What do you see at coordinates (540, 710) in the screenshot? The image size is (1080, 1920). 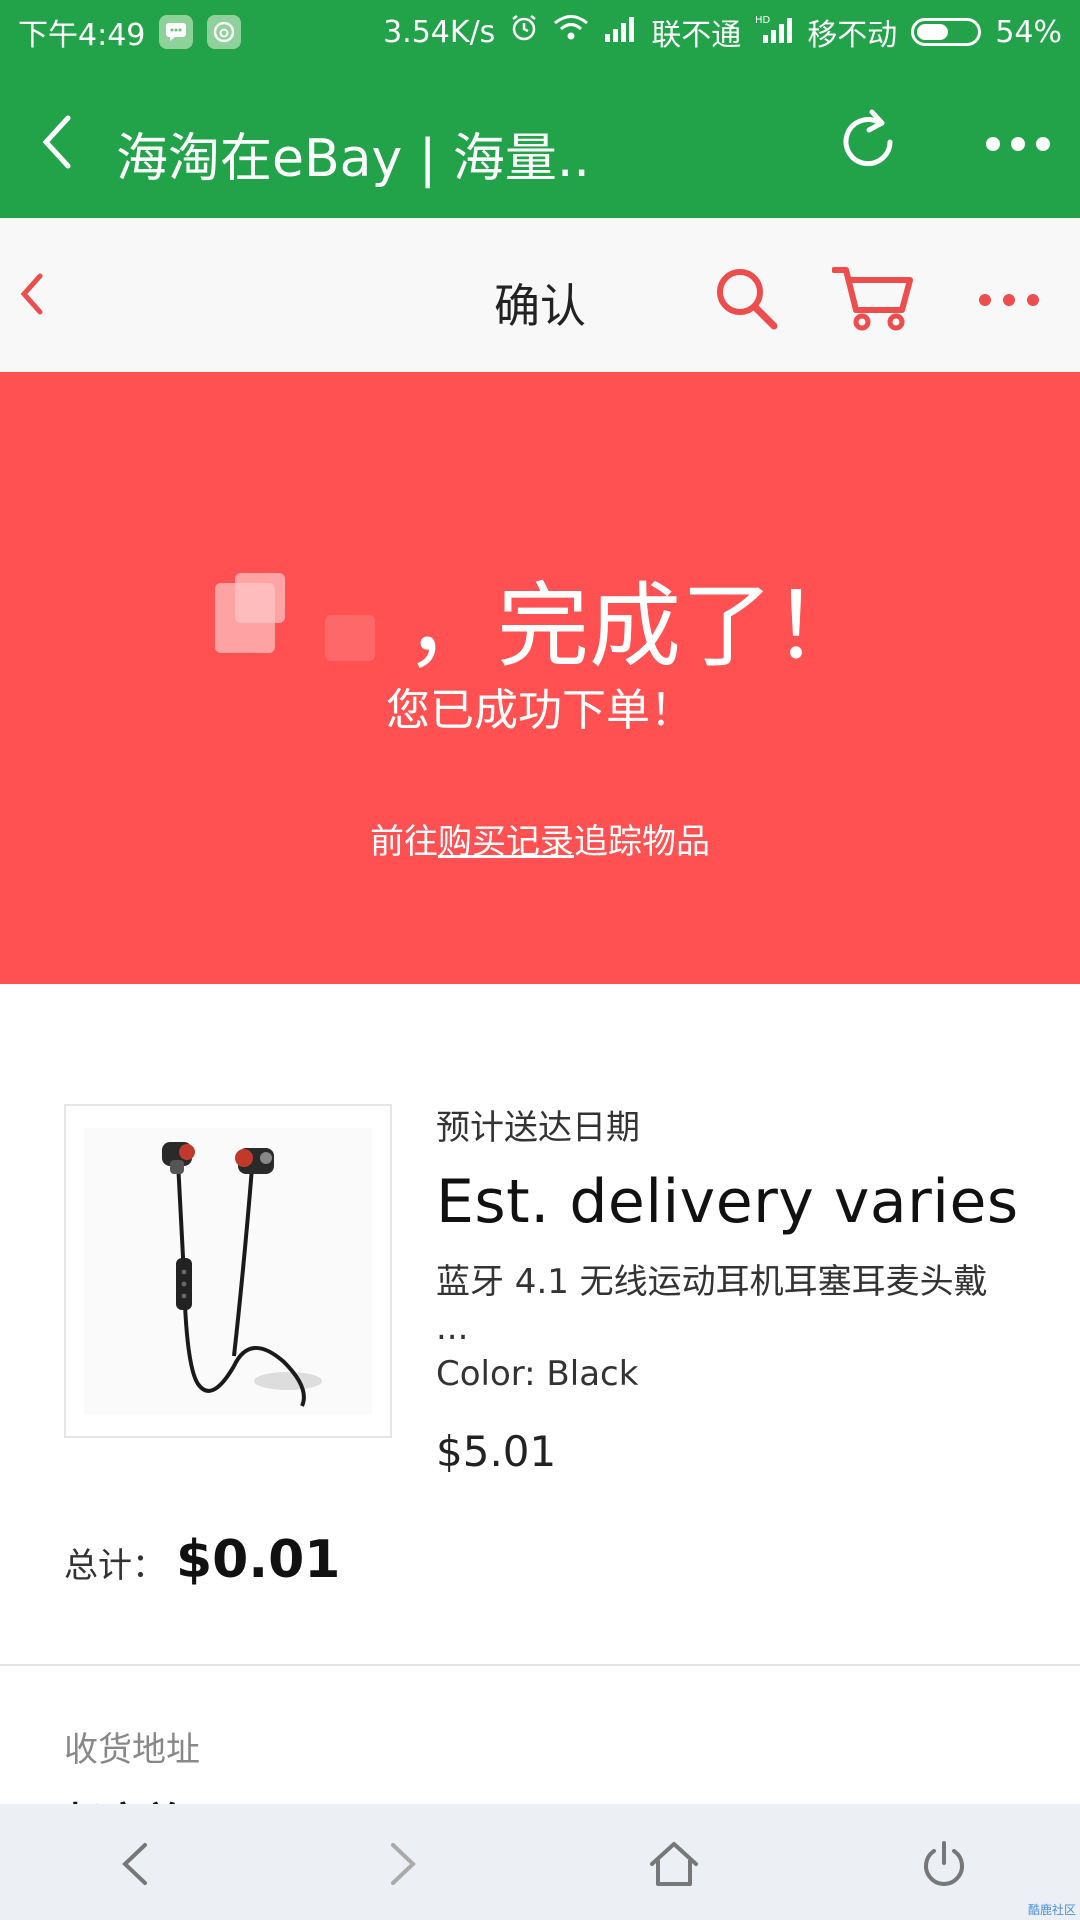 I see `success-message: 您已成功下单！` at bounding box center [540, 710].